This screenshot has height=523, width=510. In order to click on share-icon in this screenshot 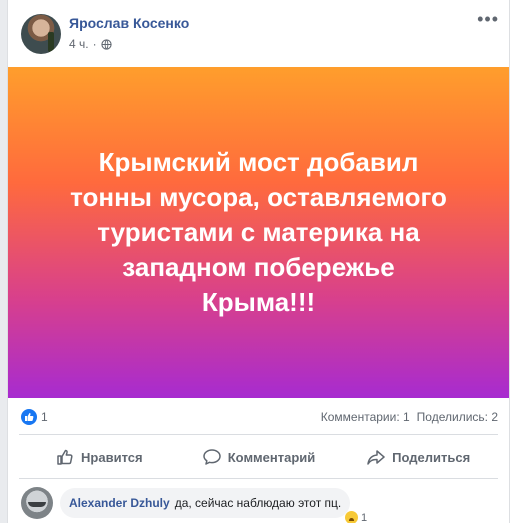, I will do `click(376, 457)`.